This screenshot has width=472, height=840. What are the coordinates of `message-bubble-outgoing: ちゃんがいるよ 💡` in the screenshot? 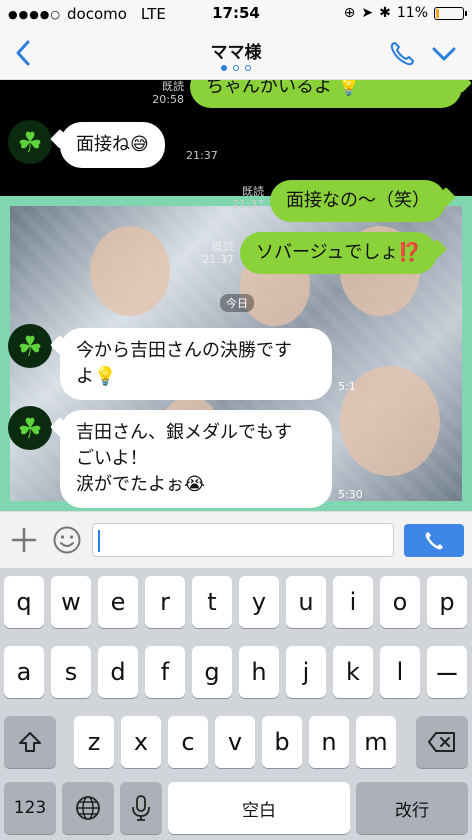 It's located at (326, 94).